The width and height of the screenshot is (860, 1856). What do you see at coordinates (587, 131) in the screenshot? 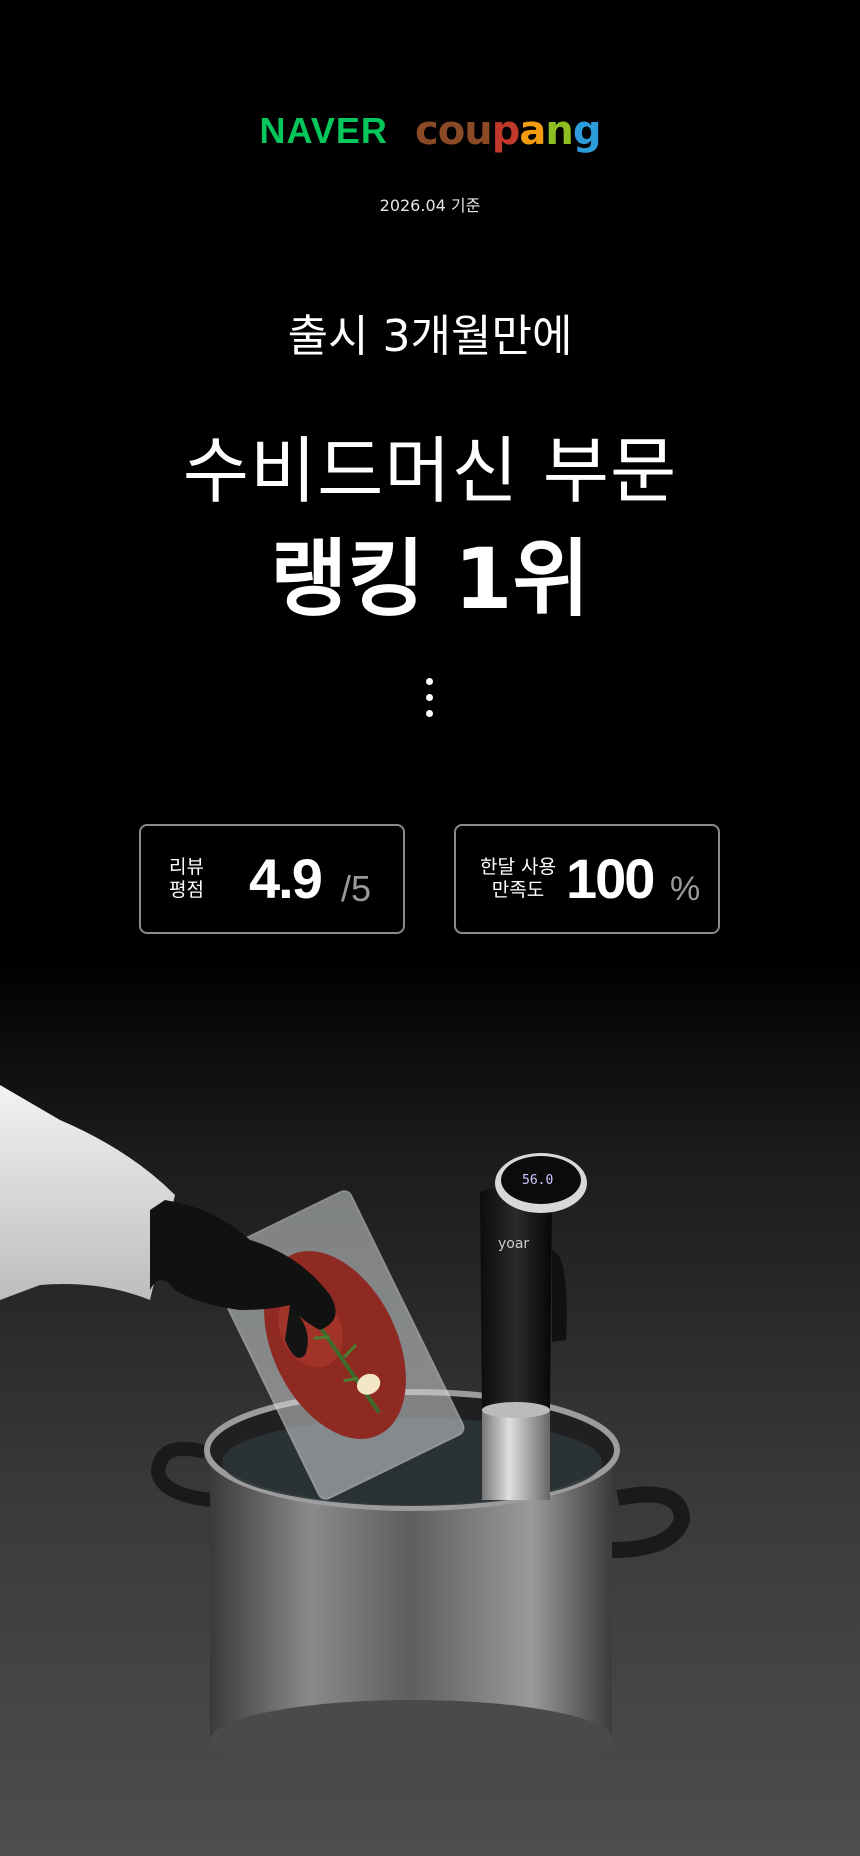
I see `coupang-logo-letter: g` at bounding box center [587, 131].